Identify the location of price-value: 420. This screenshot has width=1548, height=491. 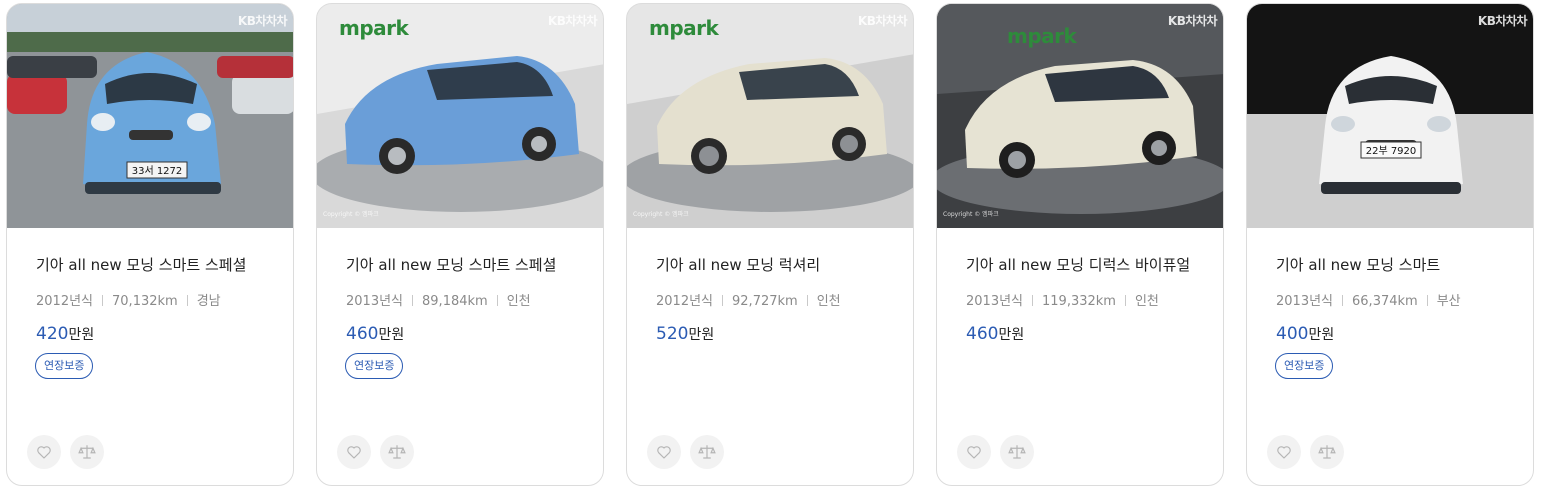
(52, 334).